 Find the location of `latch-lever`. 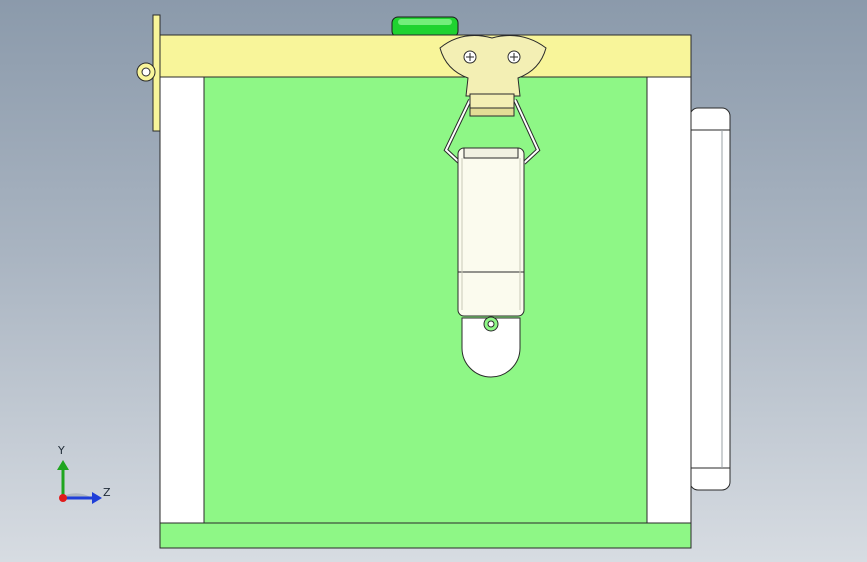

latch-lever is located at coordinates (491, 232).